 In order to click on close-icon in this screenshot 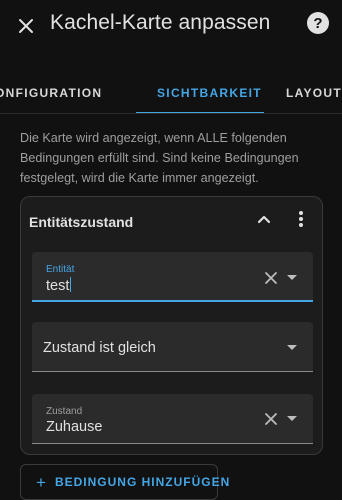, I will do `click(26, 26)`.